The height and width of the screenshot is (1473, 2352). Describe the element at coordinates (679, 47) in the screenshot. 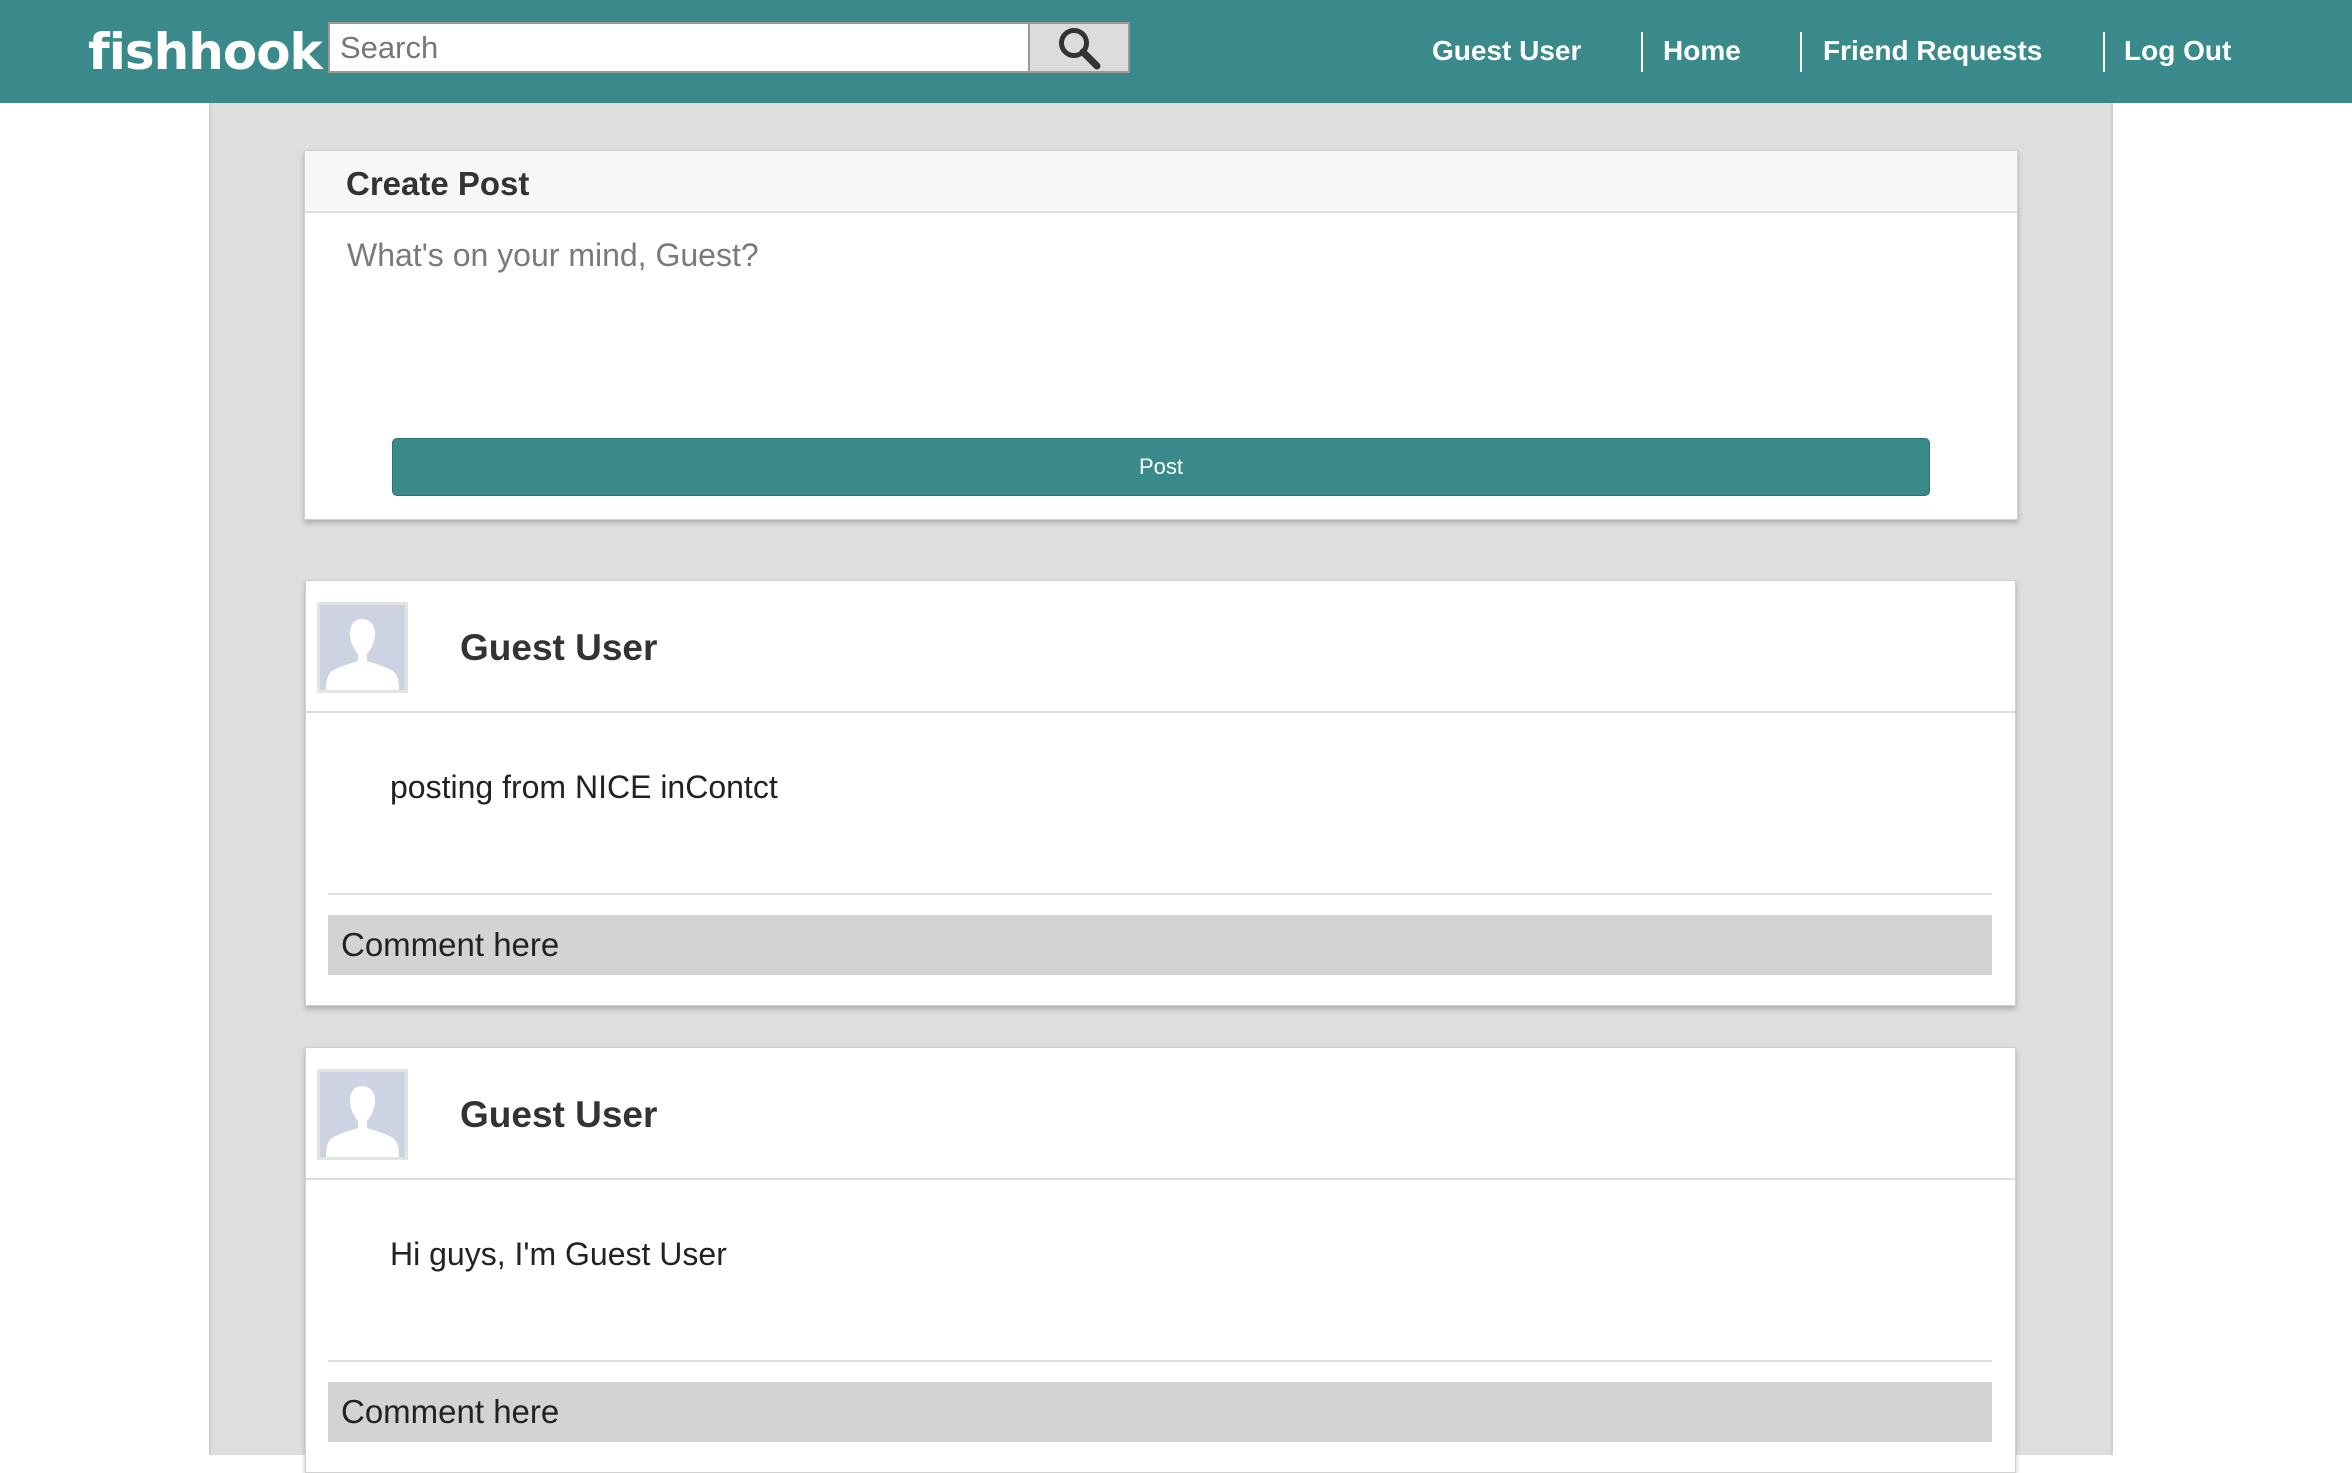

I see `search-input` at that location.